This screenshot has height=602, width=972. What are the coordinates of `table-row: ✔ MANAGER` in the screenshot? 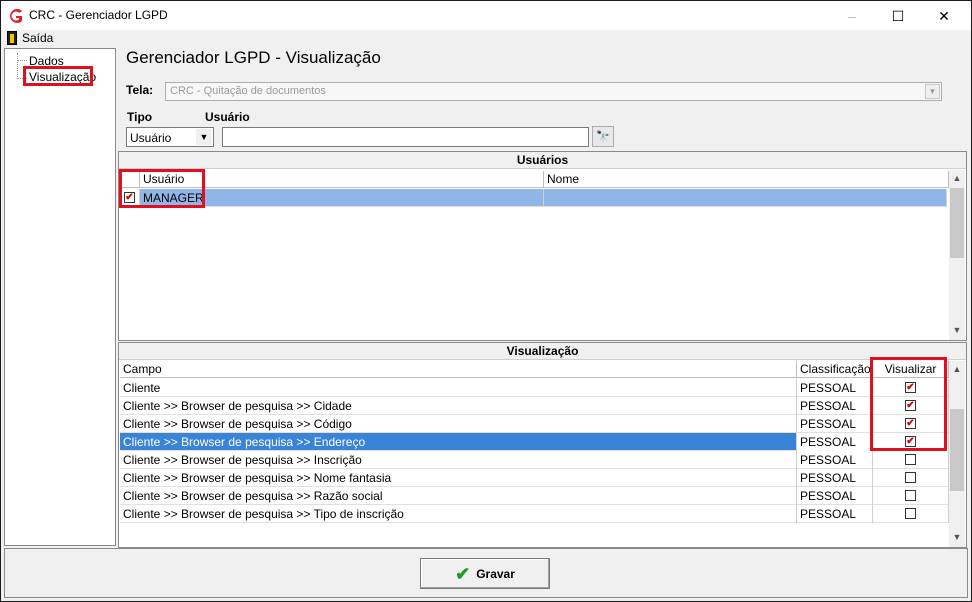 It's located at (533, 198).